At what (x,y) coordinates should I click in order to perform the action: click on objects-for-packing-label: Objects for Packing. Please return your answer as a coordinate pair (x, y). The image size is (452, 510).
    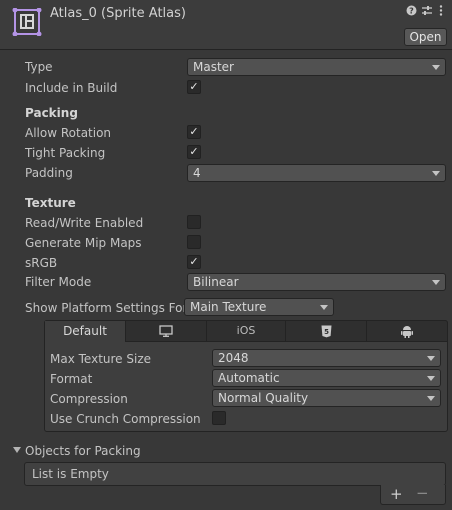
    Looking at the image, I should click on (83, 451).